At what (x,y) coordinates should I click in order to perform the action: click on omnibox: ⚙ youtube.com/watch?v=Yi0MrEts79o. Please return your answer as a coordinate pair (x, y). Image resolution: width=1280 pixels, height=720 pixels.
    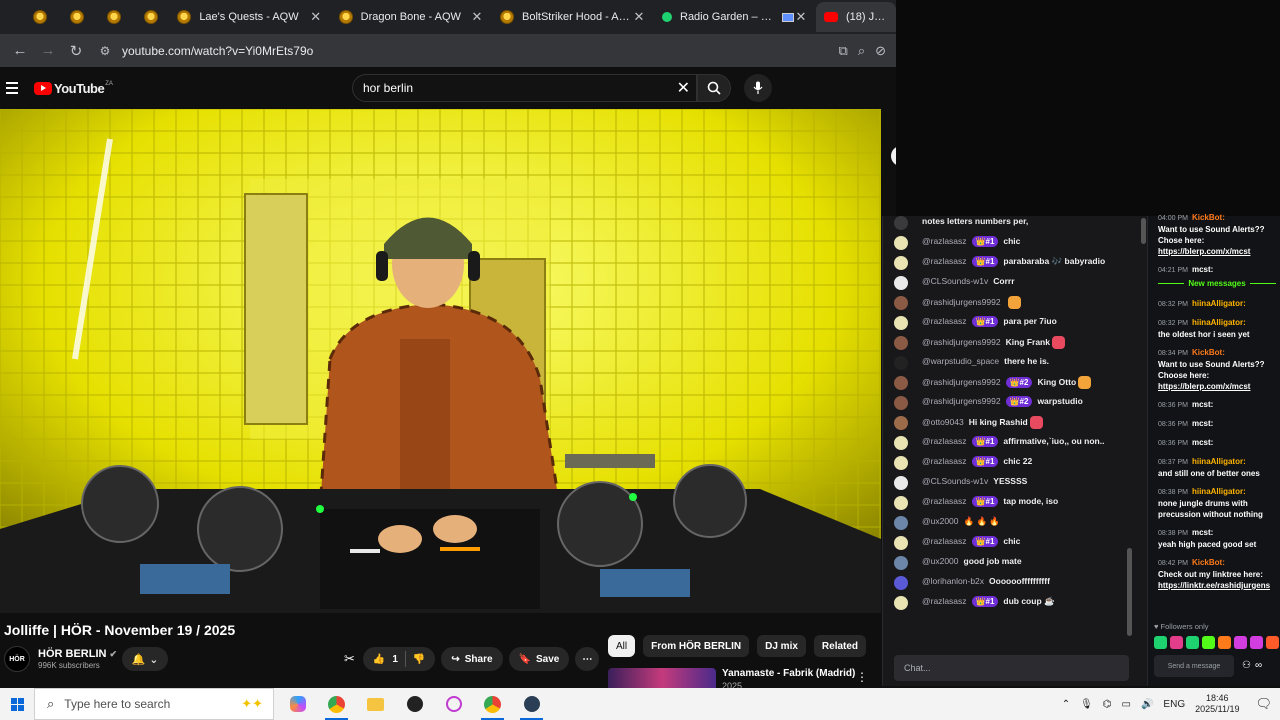
    Looking at the image, I should click on (467, 51).